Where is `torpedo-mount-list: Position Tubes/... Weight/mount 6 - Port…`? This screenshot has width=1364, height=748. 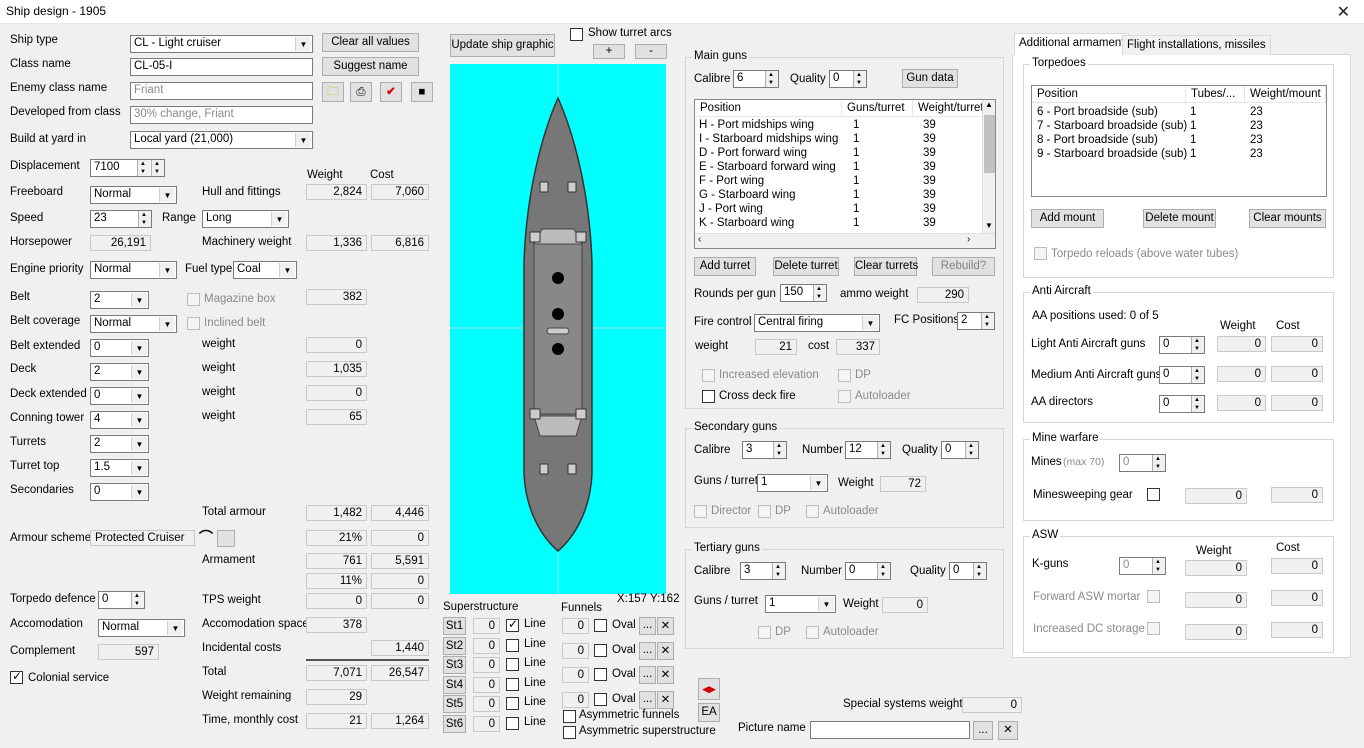 torpedo-mount-list: Position Tubes/... Weight/mount 6 - Port… is located at coordinates (1179, 141).